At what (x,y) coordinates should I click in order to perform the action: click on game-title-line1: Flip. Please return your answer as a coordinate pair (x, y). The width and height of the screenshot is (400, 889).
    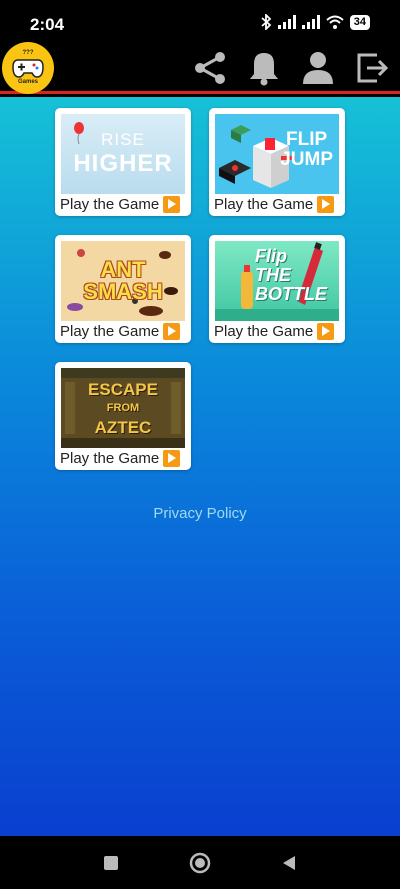
    Looking at the image, I should click on (271, 256).